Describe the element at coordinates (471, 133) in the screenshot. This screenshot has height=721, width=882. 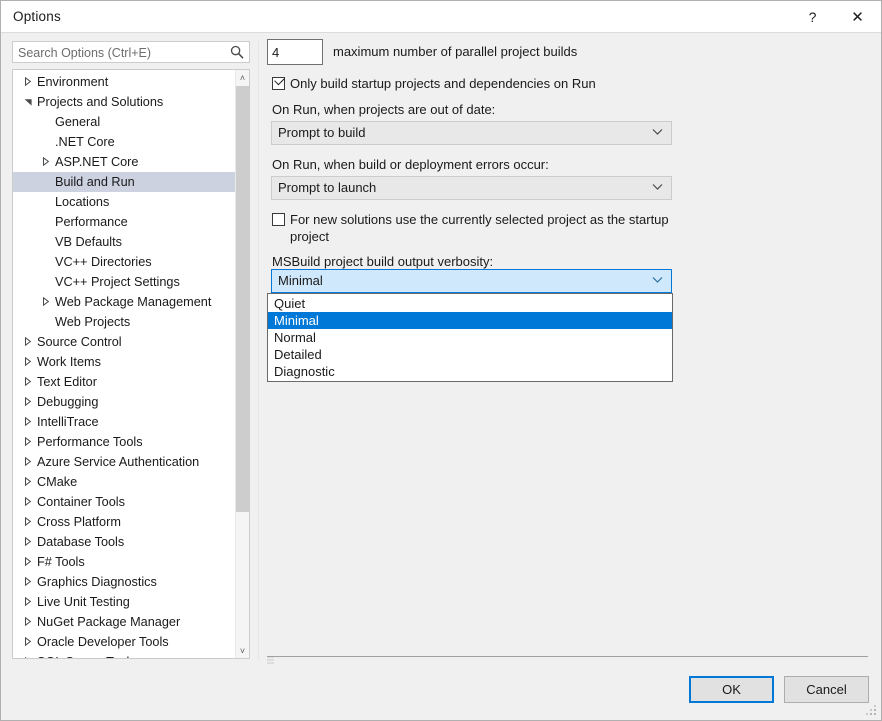
I see `out-of-date-combobox: Prompt to build` at that location.